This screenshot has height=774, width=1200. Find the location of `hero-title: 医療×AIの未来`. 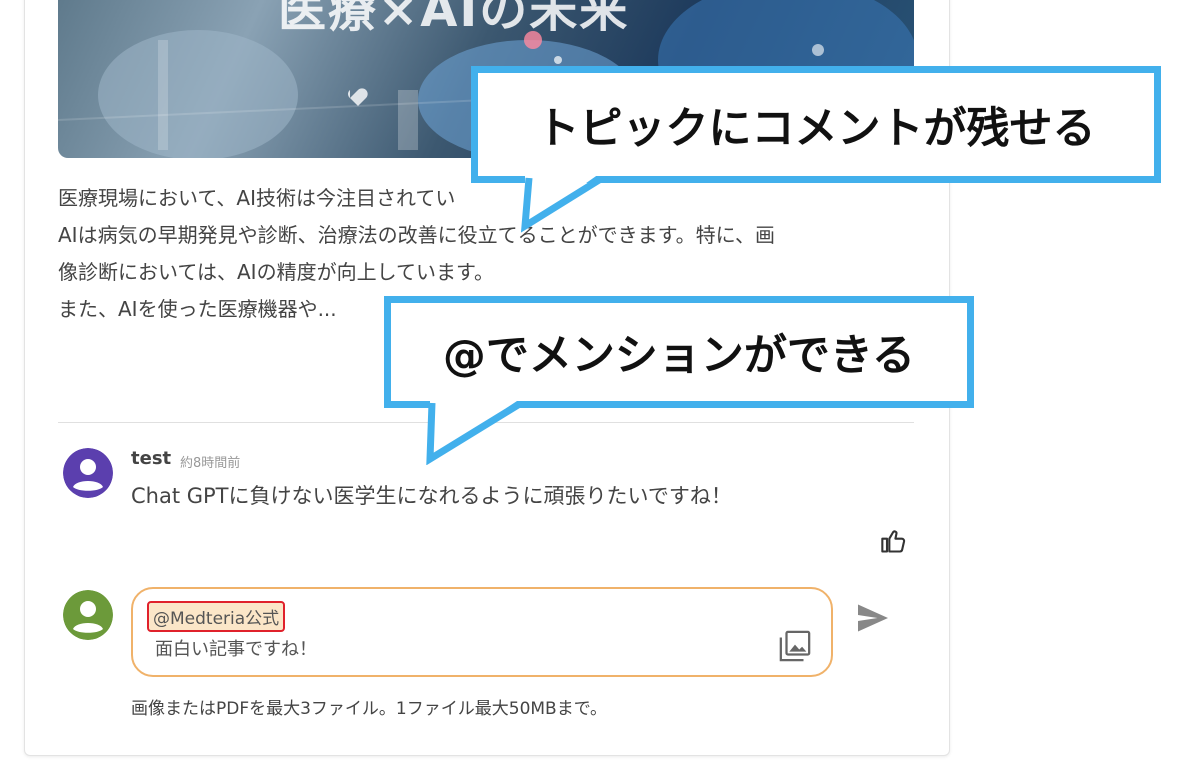

hero-title: 医療×AIの未来 is located at coordinates (454, 19).